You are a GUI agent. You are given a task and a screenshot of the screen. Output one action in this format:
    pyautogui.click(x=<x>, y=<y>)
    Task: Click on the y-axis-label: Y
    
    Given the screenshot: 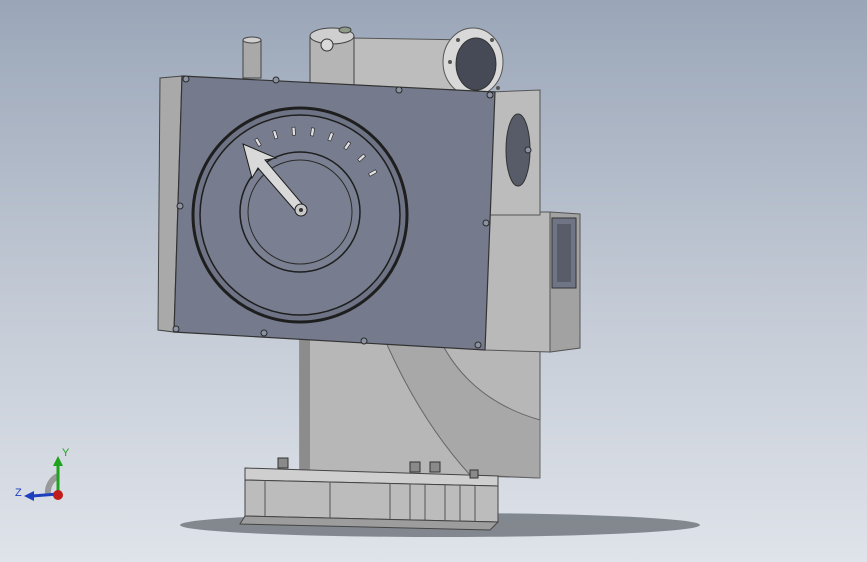 What is the action you would take?
    pyautogui.click(x=66, y=453)
    